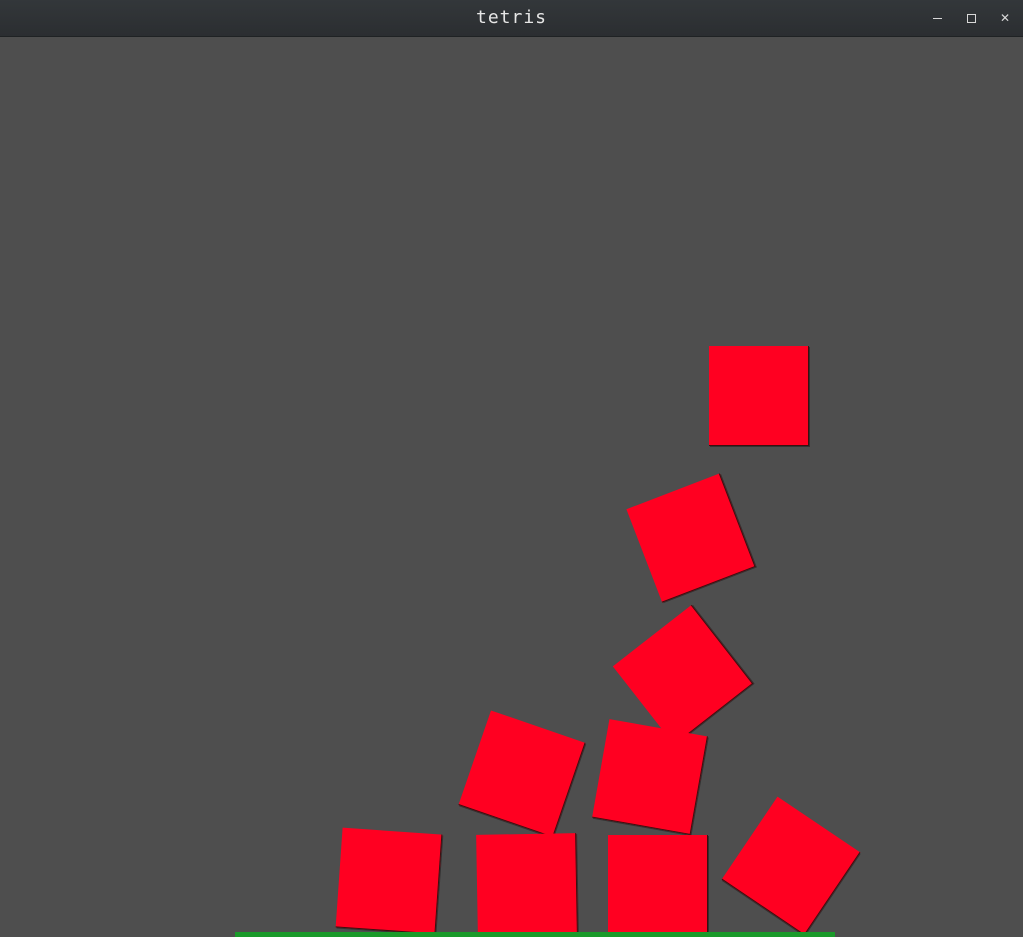  I want to click on maximize-button, so click(971, 18).